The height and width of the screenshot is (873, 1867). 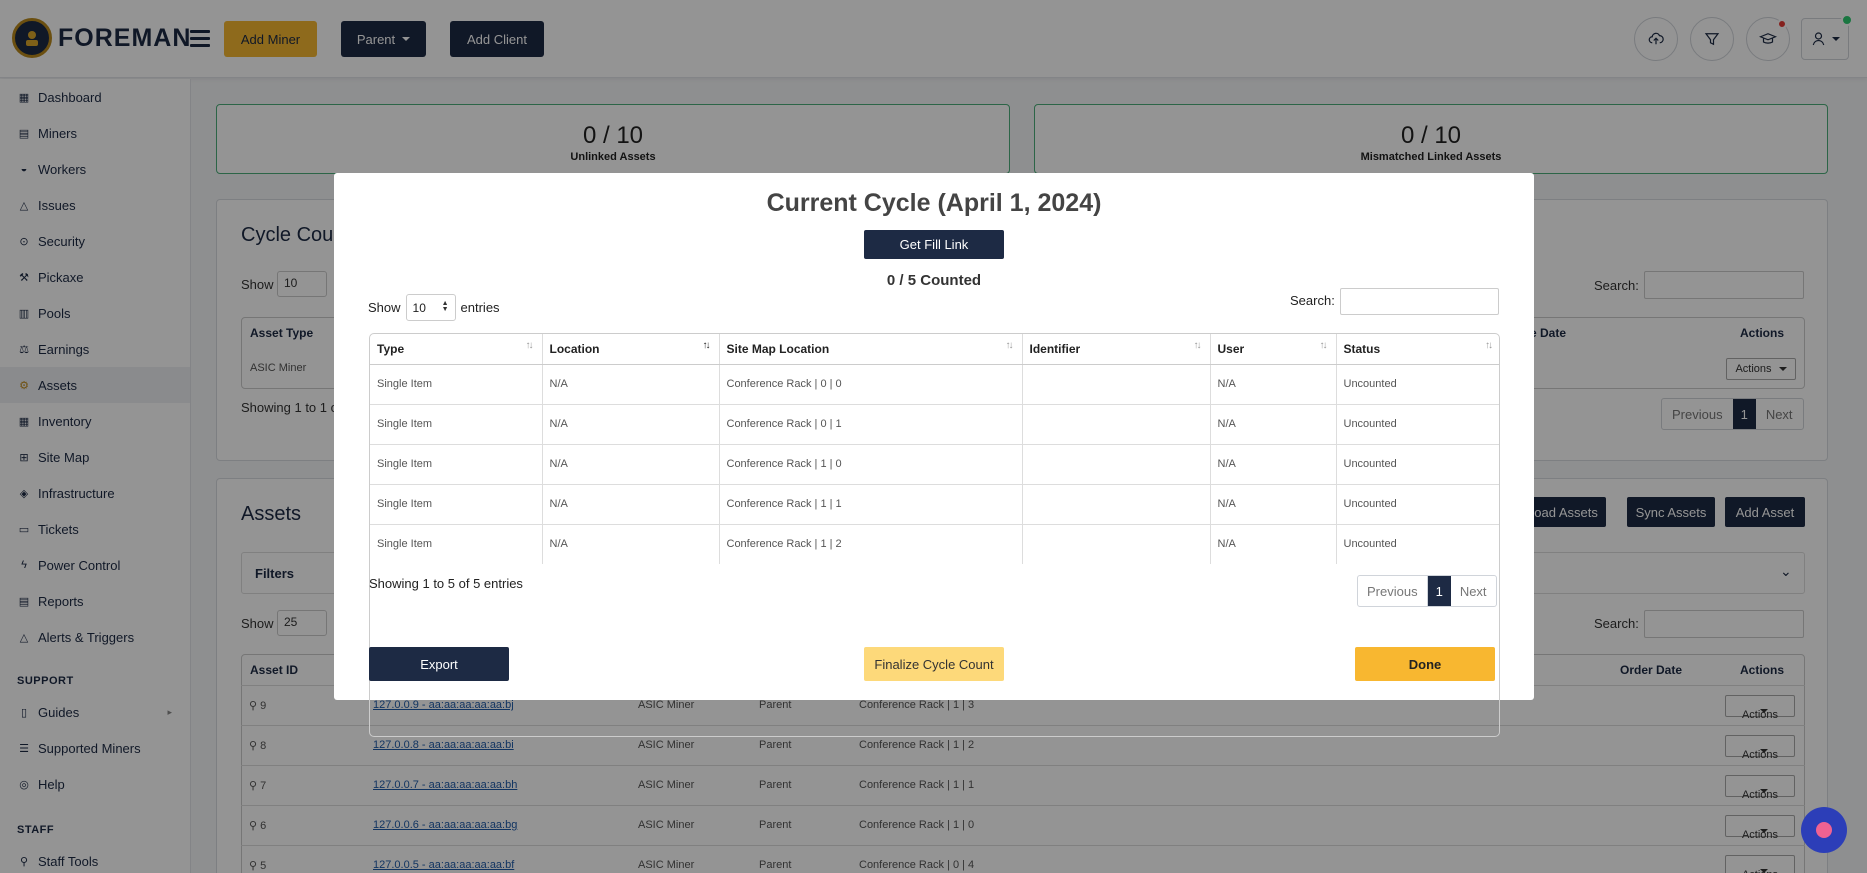 I want to click on chat-icon, so click(x=1824, y=830).